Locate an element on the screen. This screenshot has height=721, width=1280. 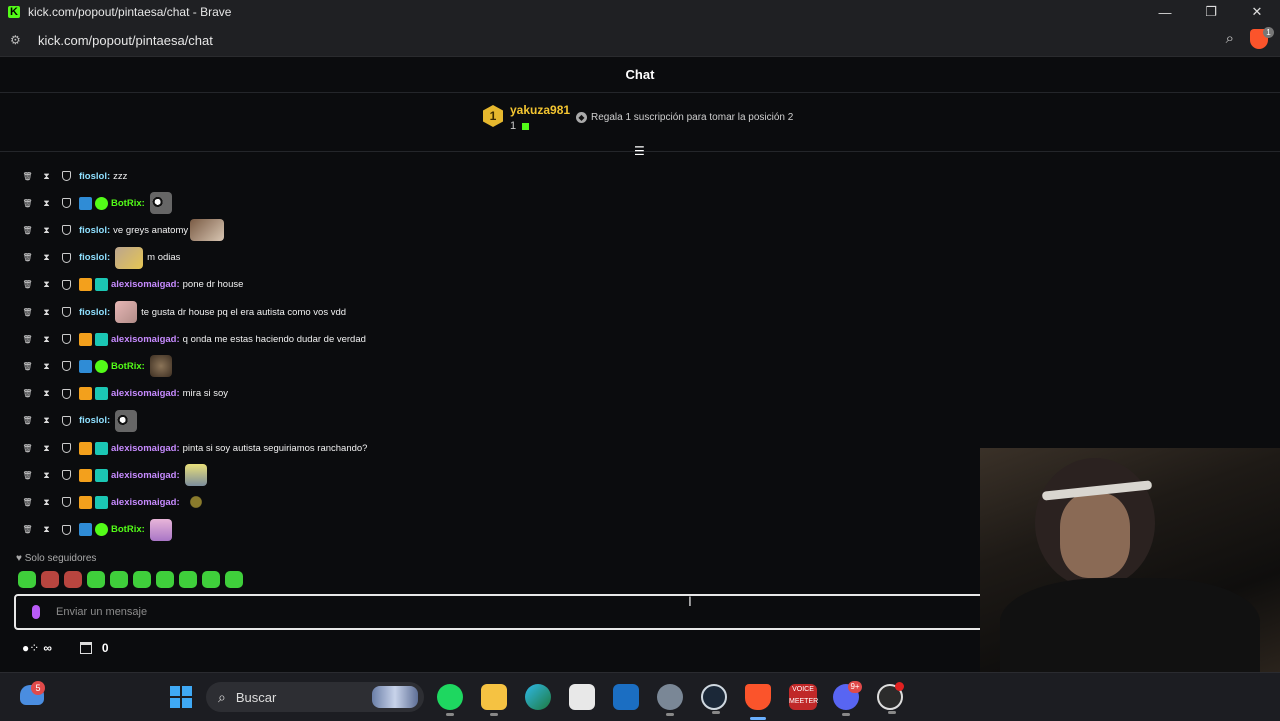
message-input is located at coordinates (481, 612).